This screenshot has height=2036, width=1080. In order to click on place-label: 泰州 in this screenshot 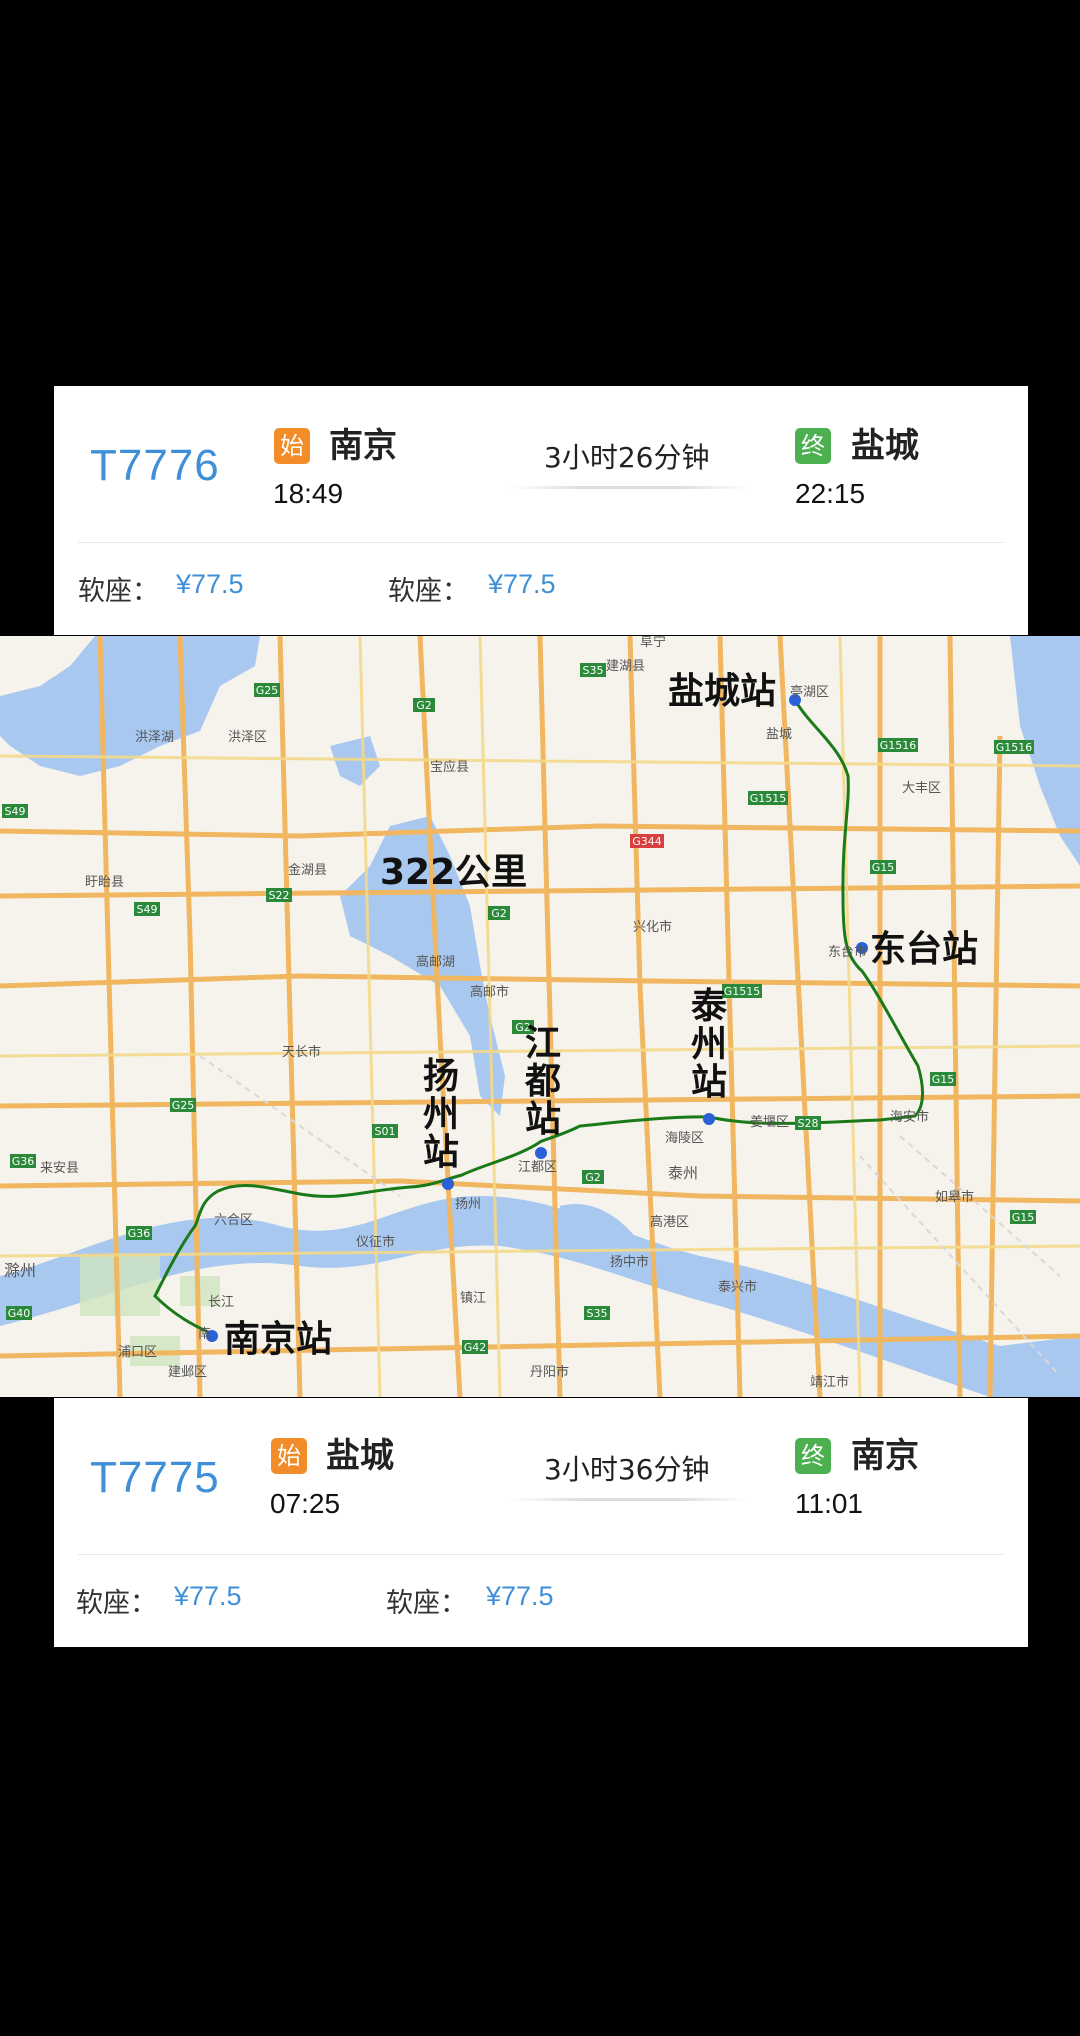, I will do `click(683, 1173)`.